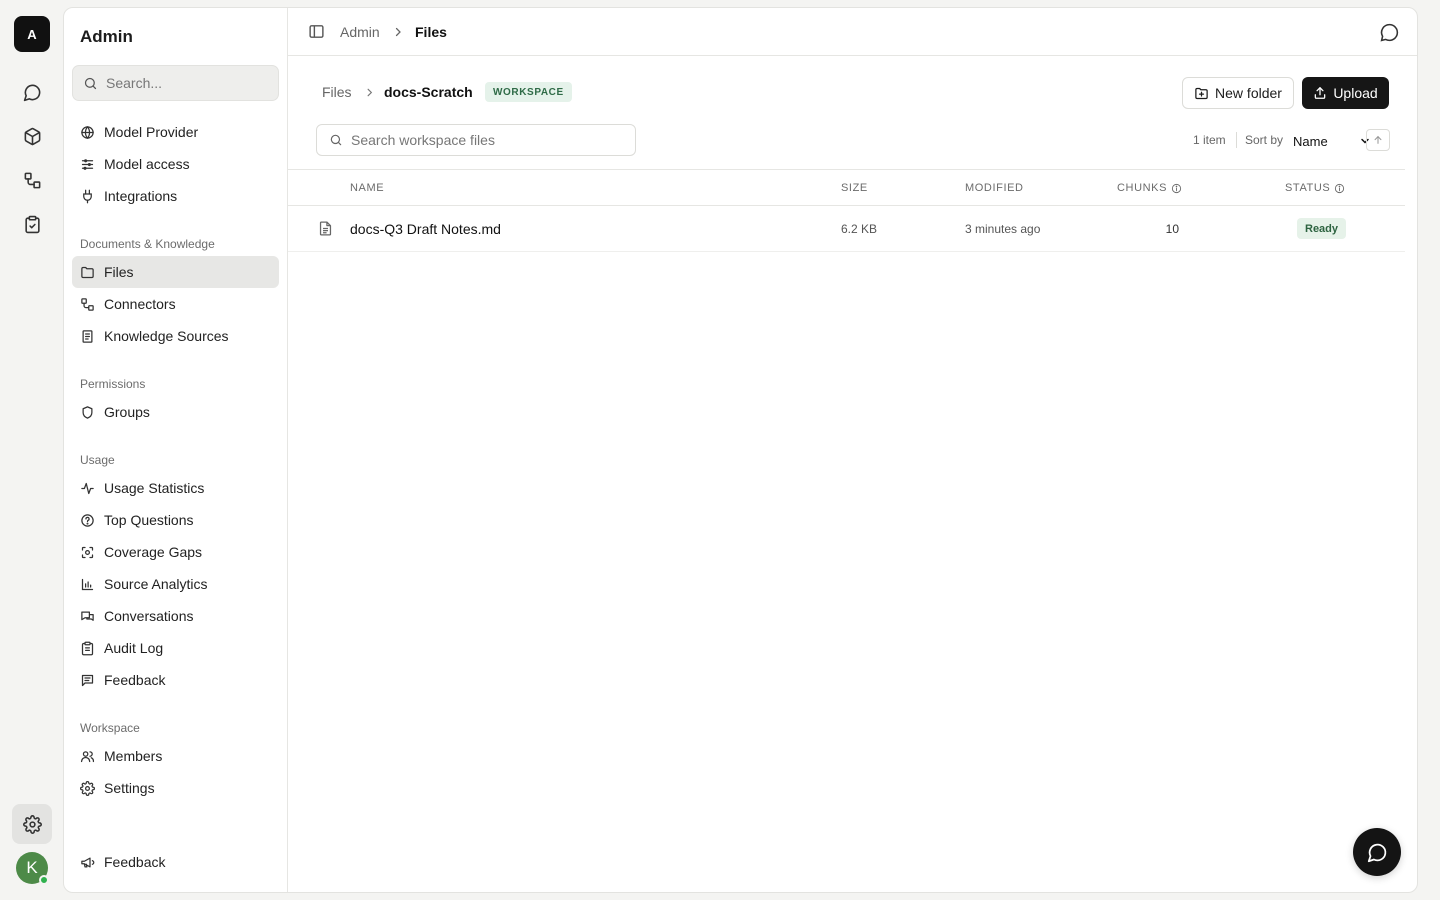 Image resolution: width=1440 pixels, height=900 pixels. What do you see at coordinates (1238, 93) in the screenshot?
I see `new-folder-button: New folder` at bounding box center [1238, 93].